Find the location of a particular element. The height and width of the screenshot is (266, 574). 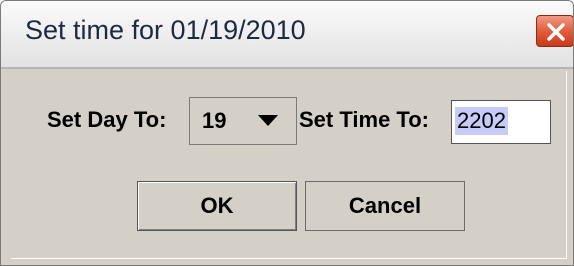

day-dropdown-value: 19 is located at coordinates (214, 120).